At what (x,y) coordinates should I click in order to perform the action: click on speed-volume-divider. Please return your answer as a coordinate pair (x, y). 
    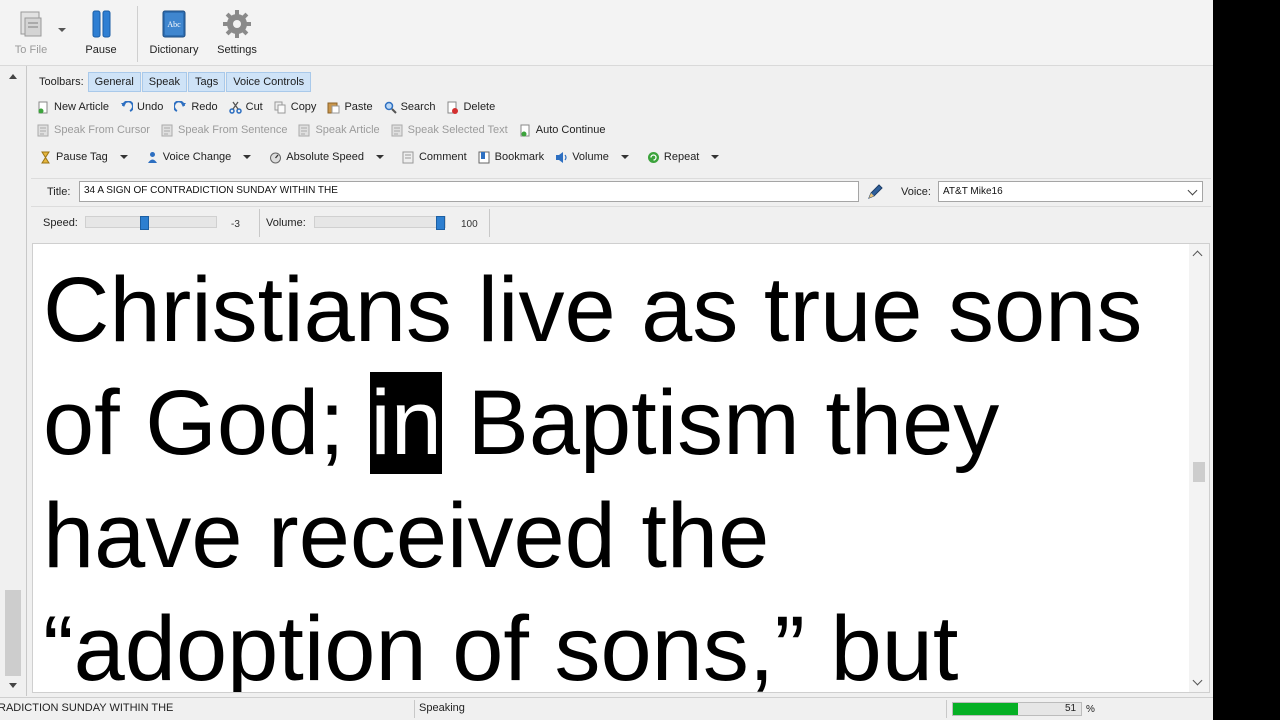
    Looking at the image, I should click on (259, 223).